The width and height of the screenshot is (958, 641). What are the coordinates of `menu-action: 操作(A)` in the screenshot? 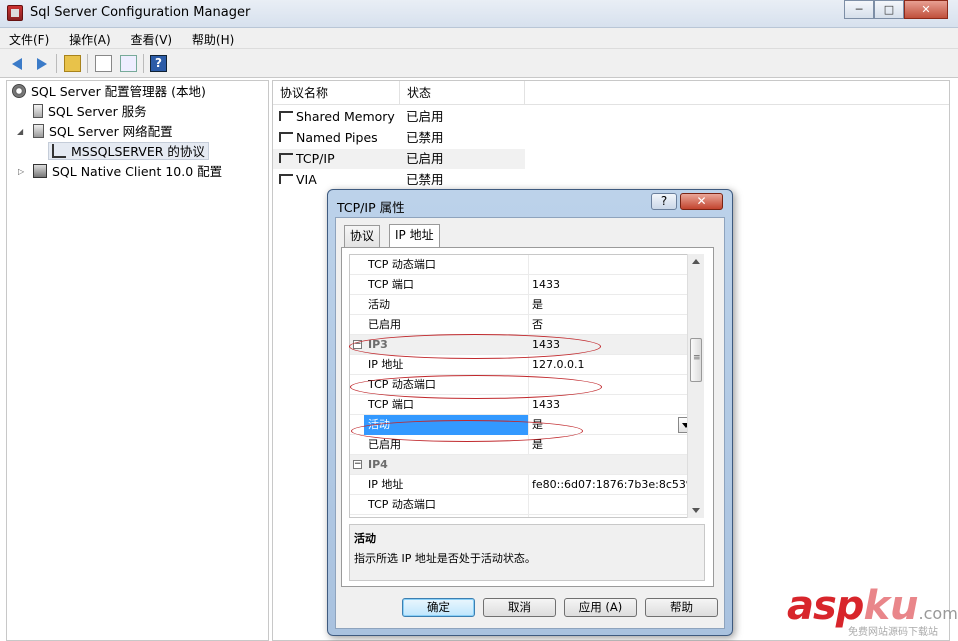 It's located at (89, 38).